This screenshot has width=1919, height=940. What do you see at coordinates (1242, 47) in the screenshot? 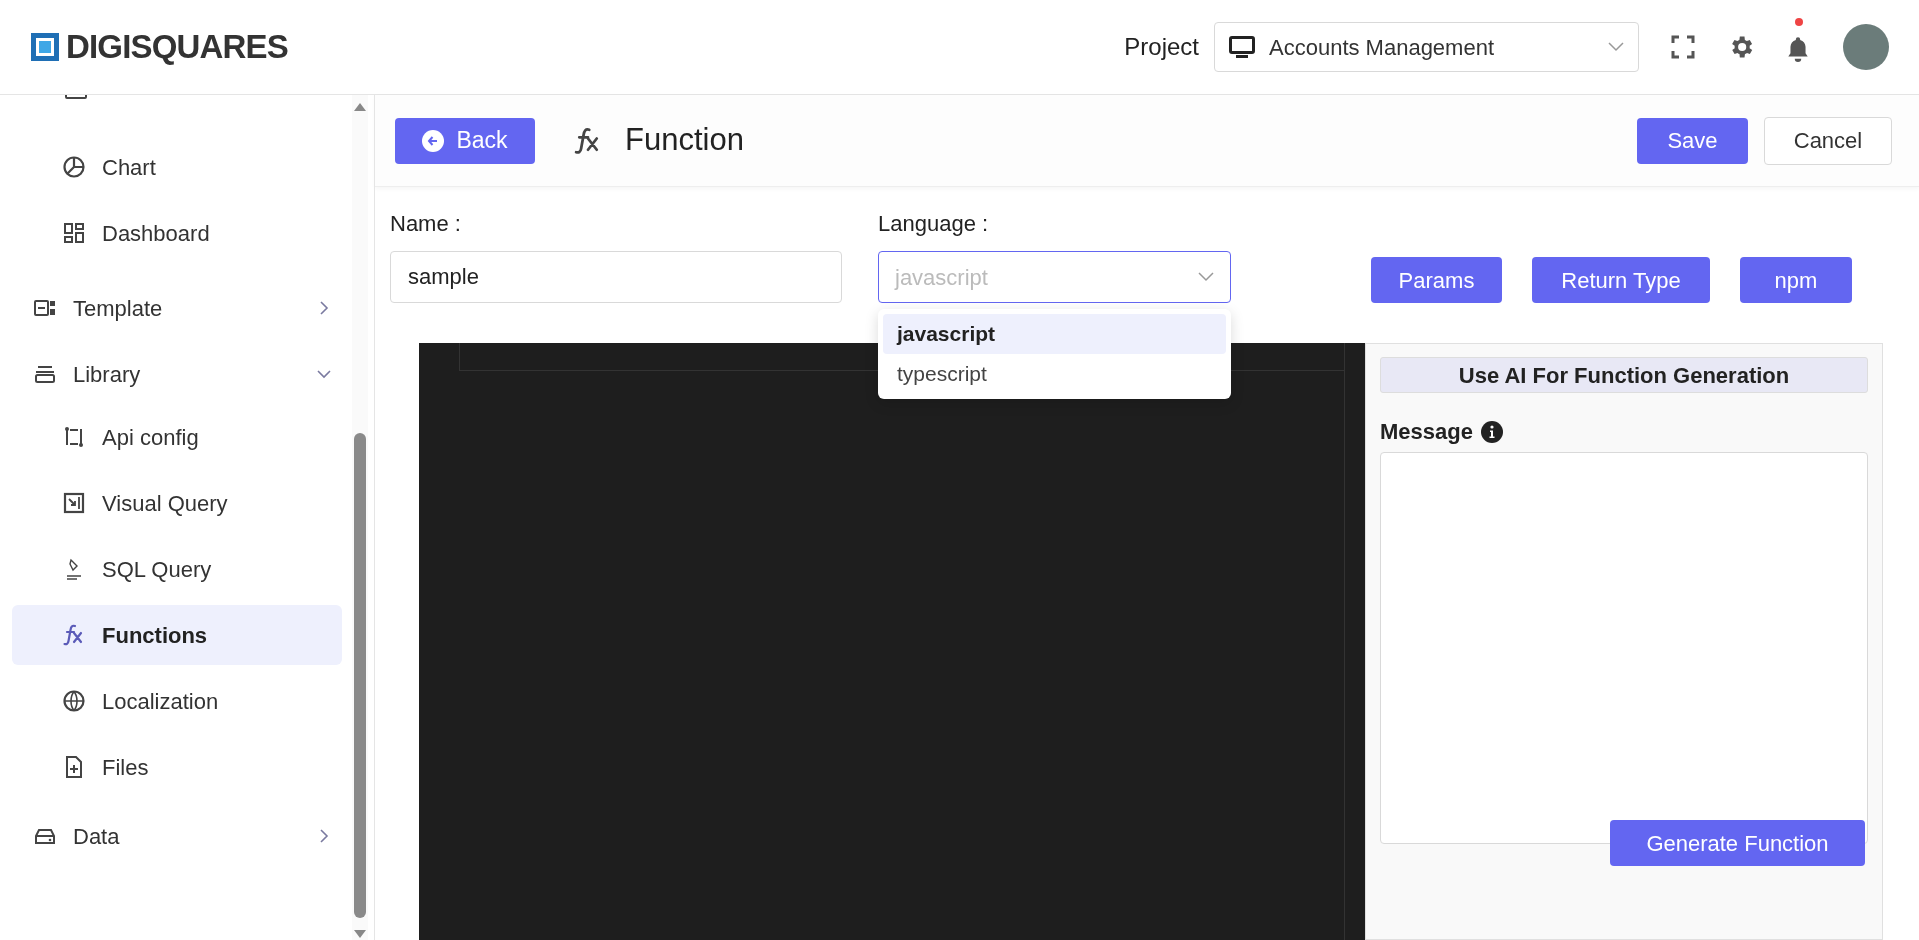
I see `monitor-icon` at bounding box center [1242, 47].